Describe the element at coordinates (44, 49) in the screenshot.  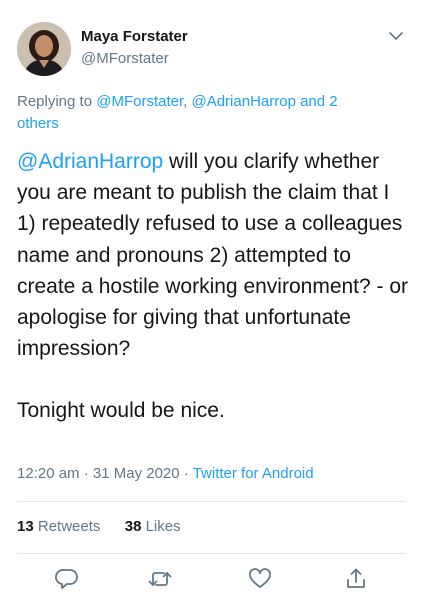
I see `avatar` at that location.